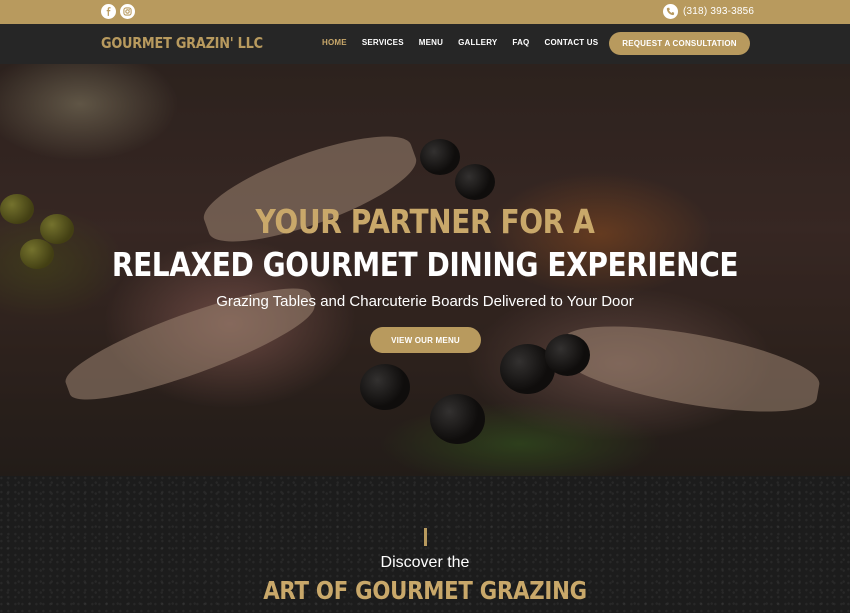 The width and height of the screenshot is (850, 613). I want to click on request-consultation-button: REQUEST A CONSULTATION, so click(679, 43).